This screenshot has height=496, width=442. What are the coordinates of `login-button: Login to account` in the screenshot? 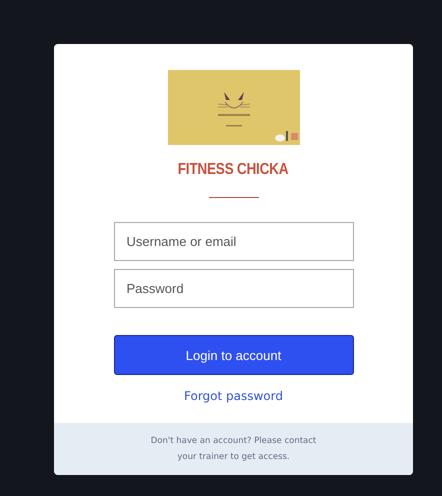 It's located at (234, 355).